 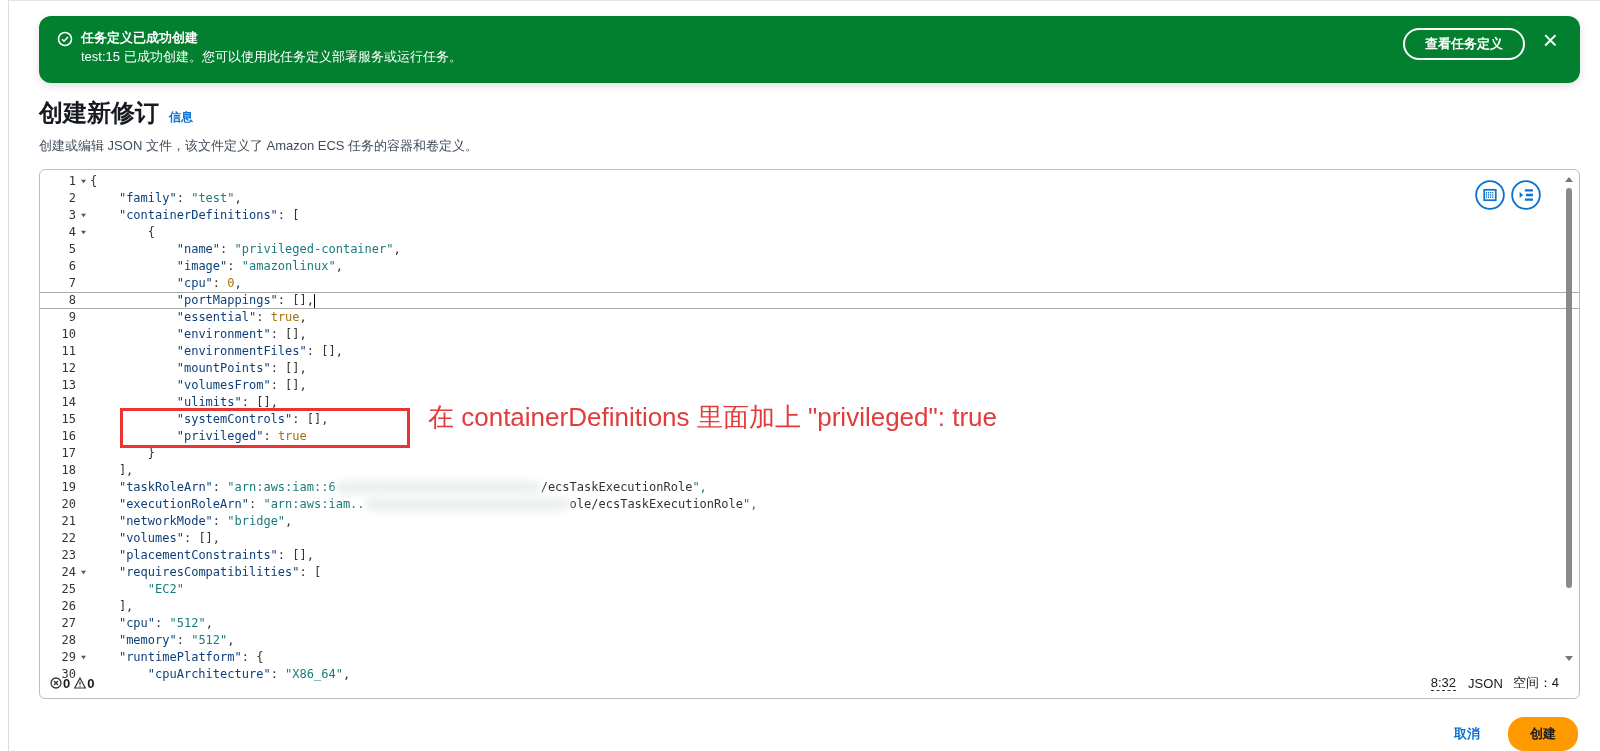 What do you see at coordinates (68, 589) in the screenshot?
I see `line-number: 25` at bounding box center [68, 589].